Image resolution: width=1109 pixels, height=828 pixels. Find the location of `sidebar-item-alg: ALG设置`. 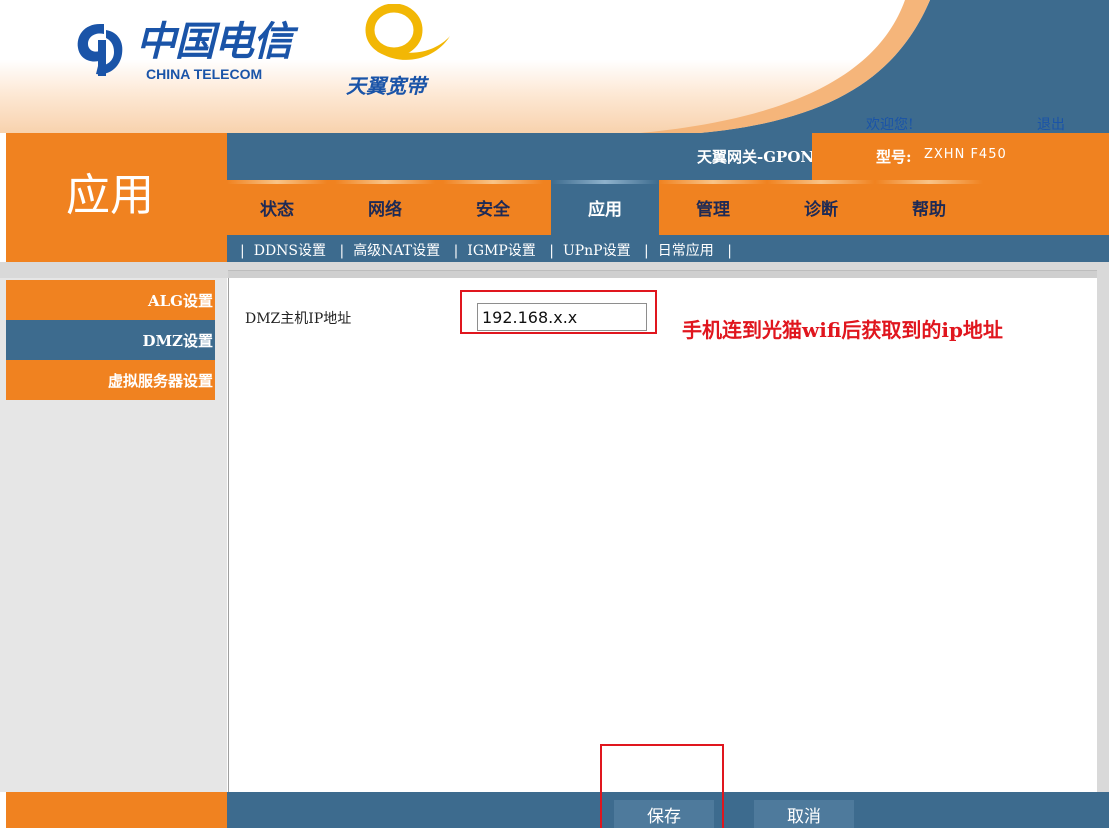

sidebar-item-alg: ALG设置 is located at coordinates (110, 300).